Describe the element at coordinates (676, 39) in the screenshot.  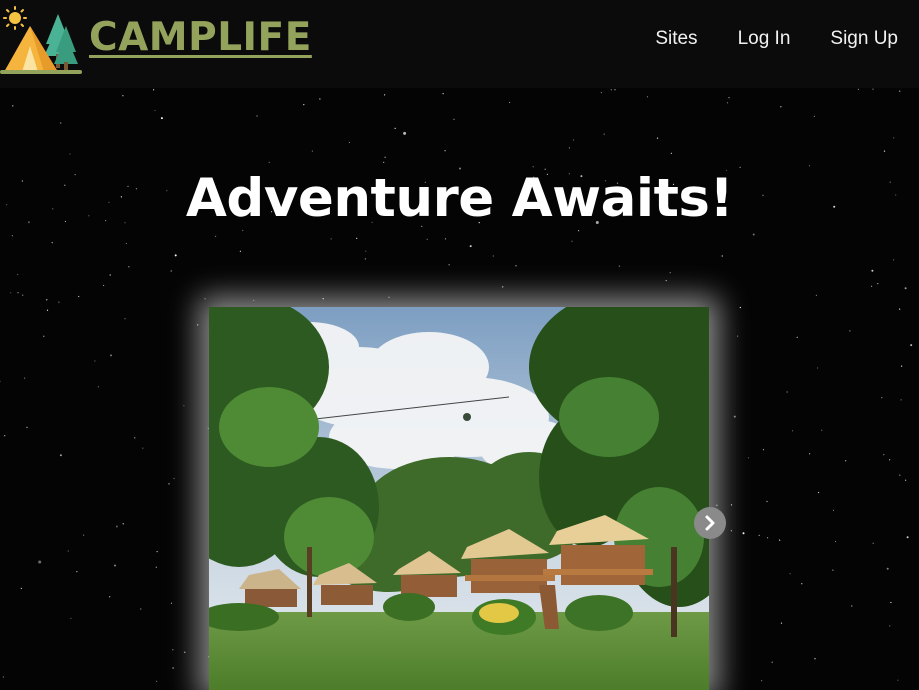
I see `nav-link-sites: Sites` at that location.